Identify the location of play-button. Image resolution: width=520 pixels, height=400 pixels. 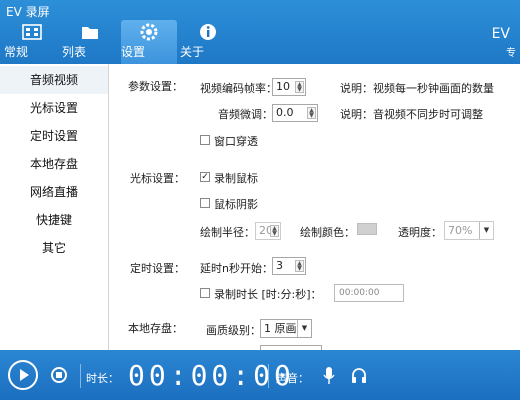
(23, 375).